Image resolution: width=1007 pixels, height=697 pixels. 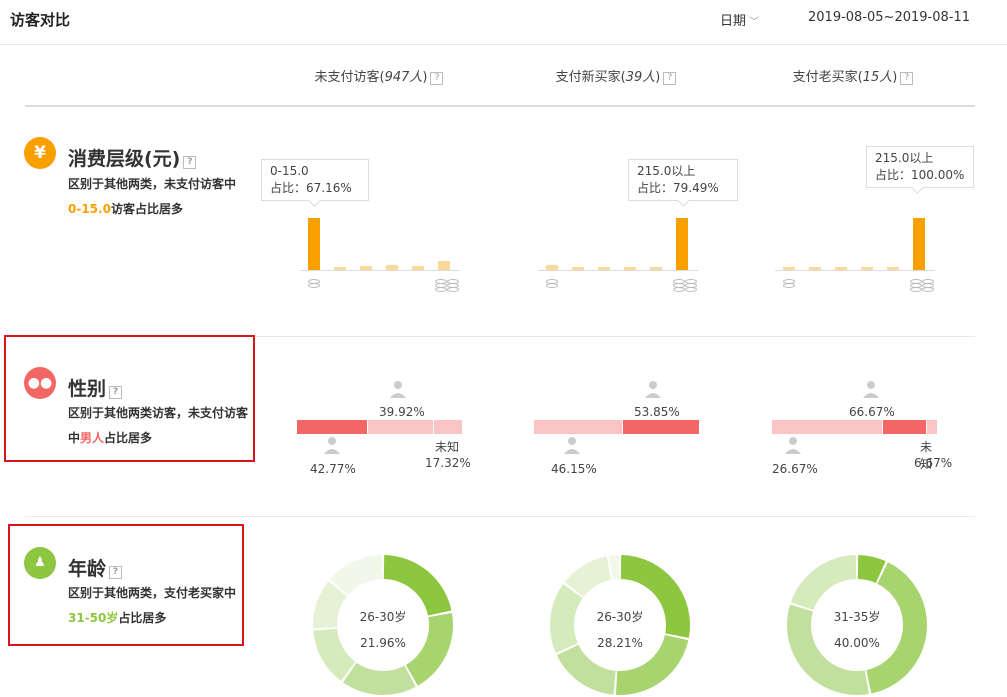 What do you see at coordinates (95, 387) in the screenshot?
I see `section-title-gender: 性别?` at bounding box center [95, 387].